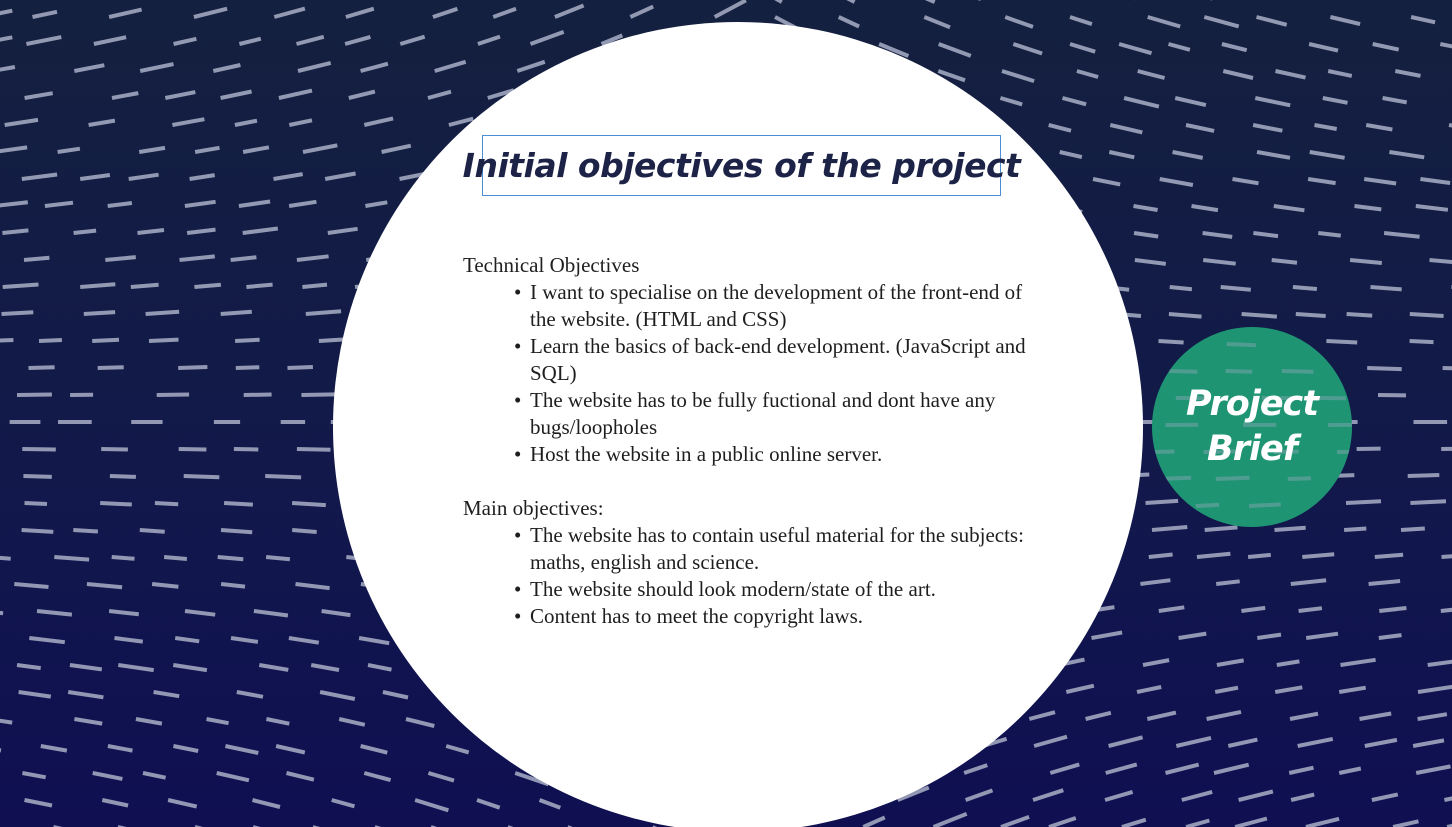  I want to click on badge-line-1: Project, so click(1252, 404).